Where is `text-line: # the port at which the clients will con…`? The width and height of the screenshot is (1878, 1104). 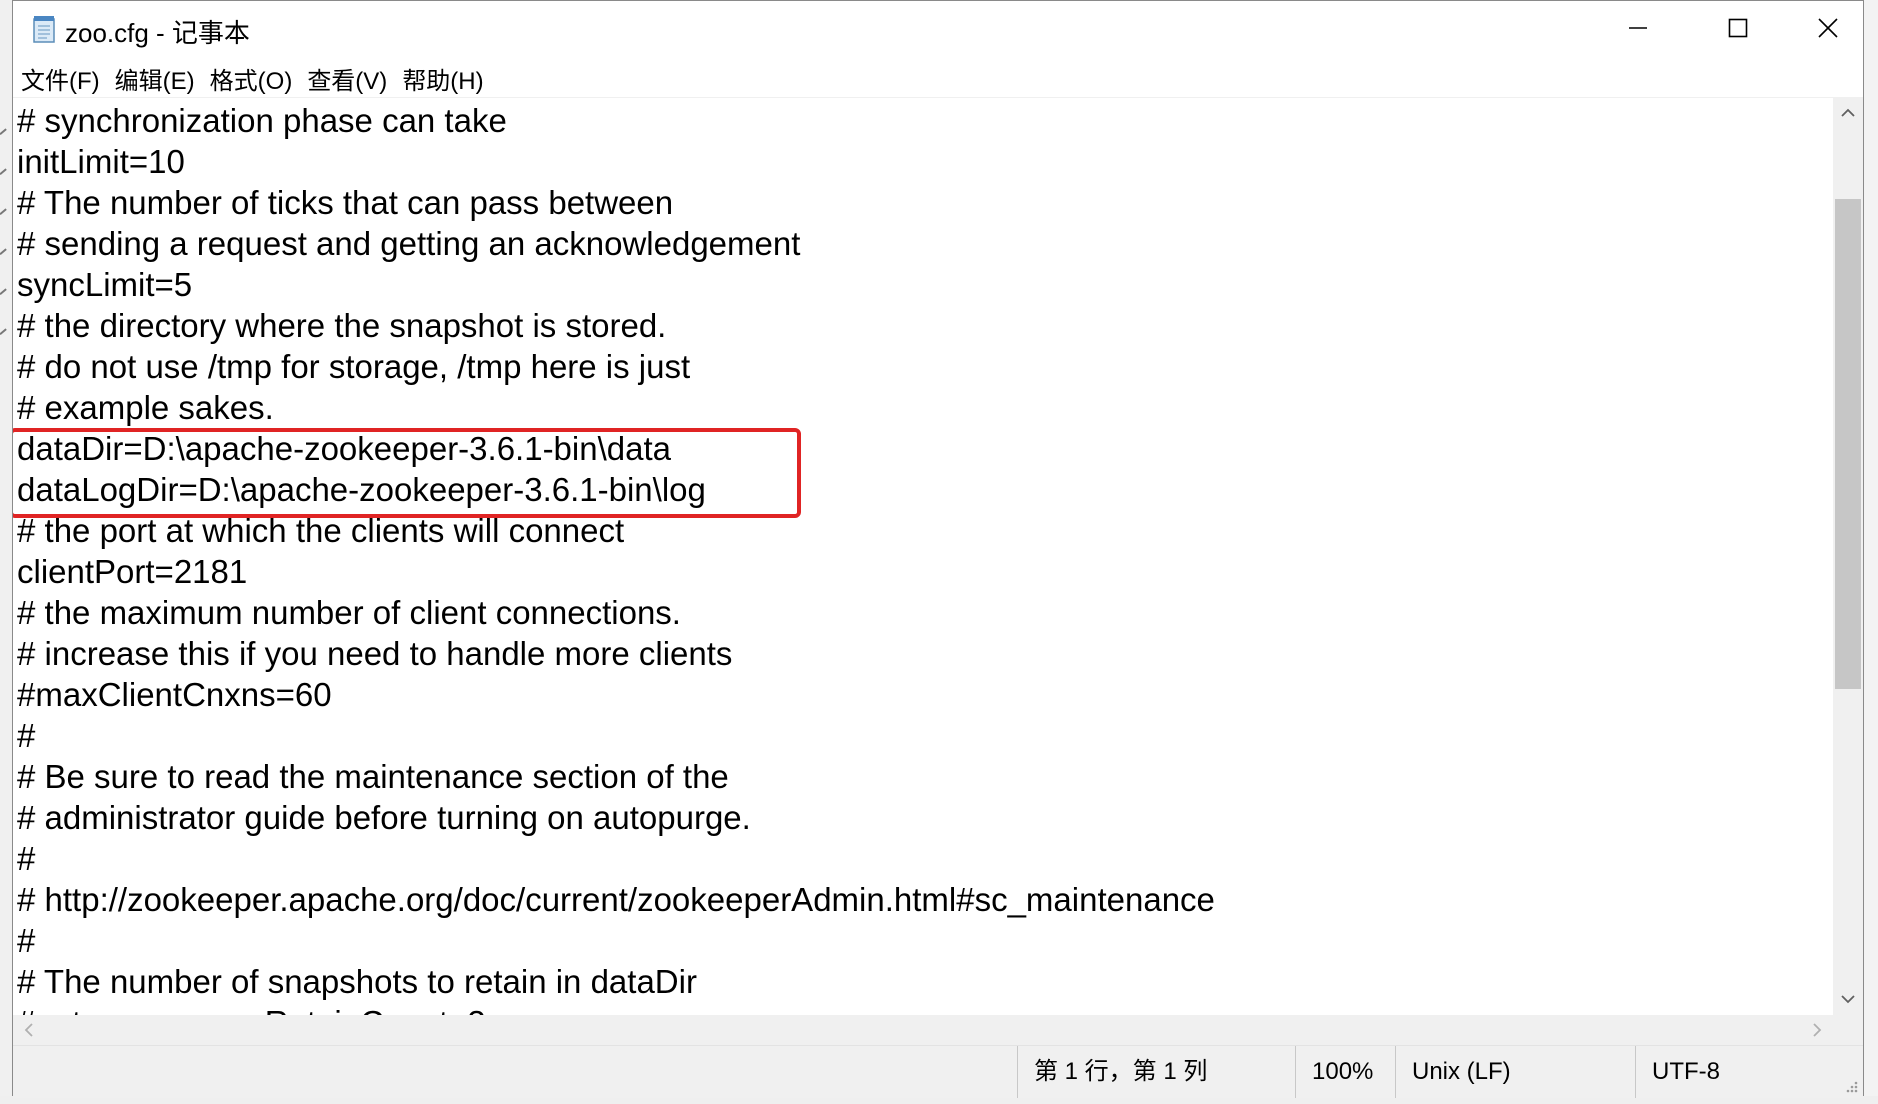
text-line: # the port at which the clients will con… is located at coordinates (321, 530).